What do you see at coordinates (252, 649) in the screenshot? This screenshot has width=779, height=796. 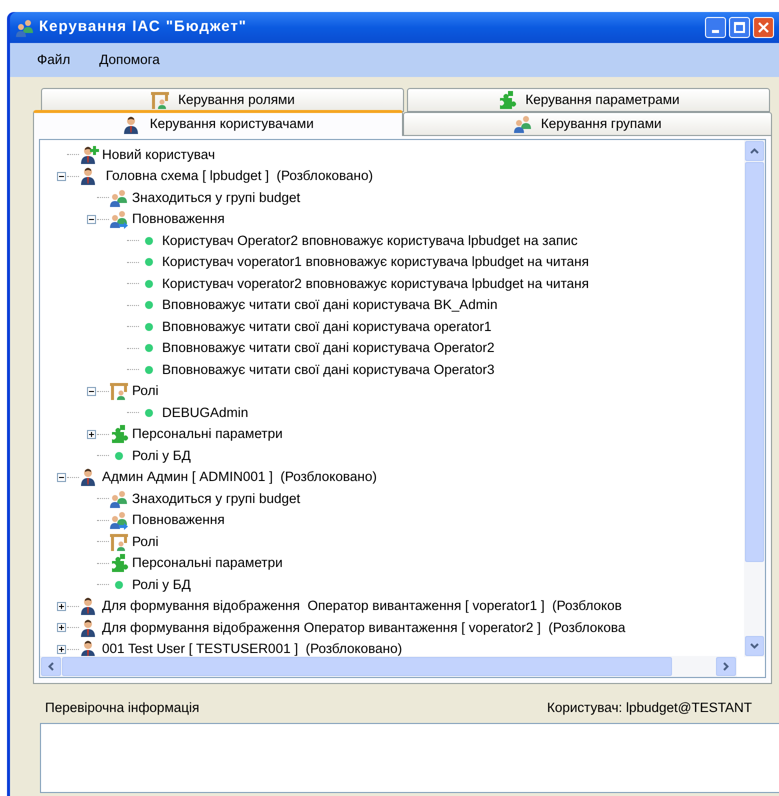 I see `tree-item: 001 Test User [ TESTUSER001 ] (Розблоковано)` at bounding box center [252, 649].